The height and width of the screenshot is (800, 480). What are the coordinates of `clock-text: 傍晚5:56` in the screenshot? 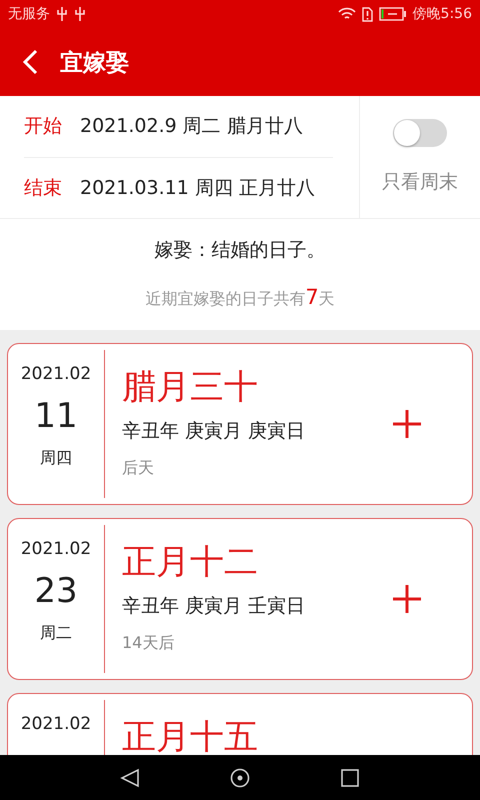 It's located at (442, 14).